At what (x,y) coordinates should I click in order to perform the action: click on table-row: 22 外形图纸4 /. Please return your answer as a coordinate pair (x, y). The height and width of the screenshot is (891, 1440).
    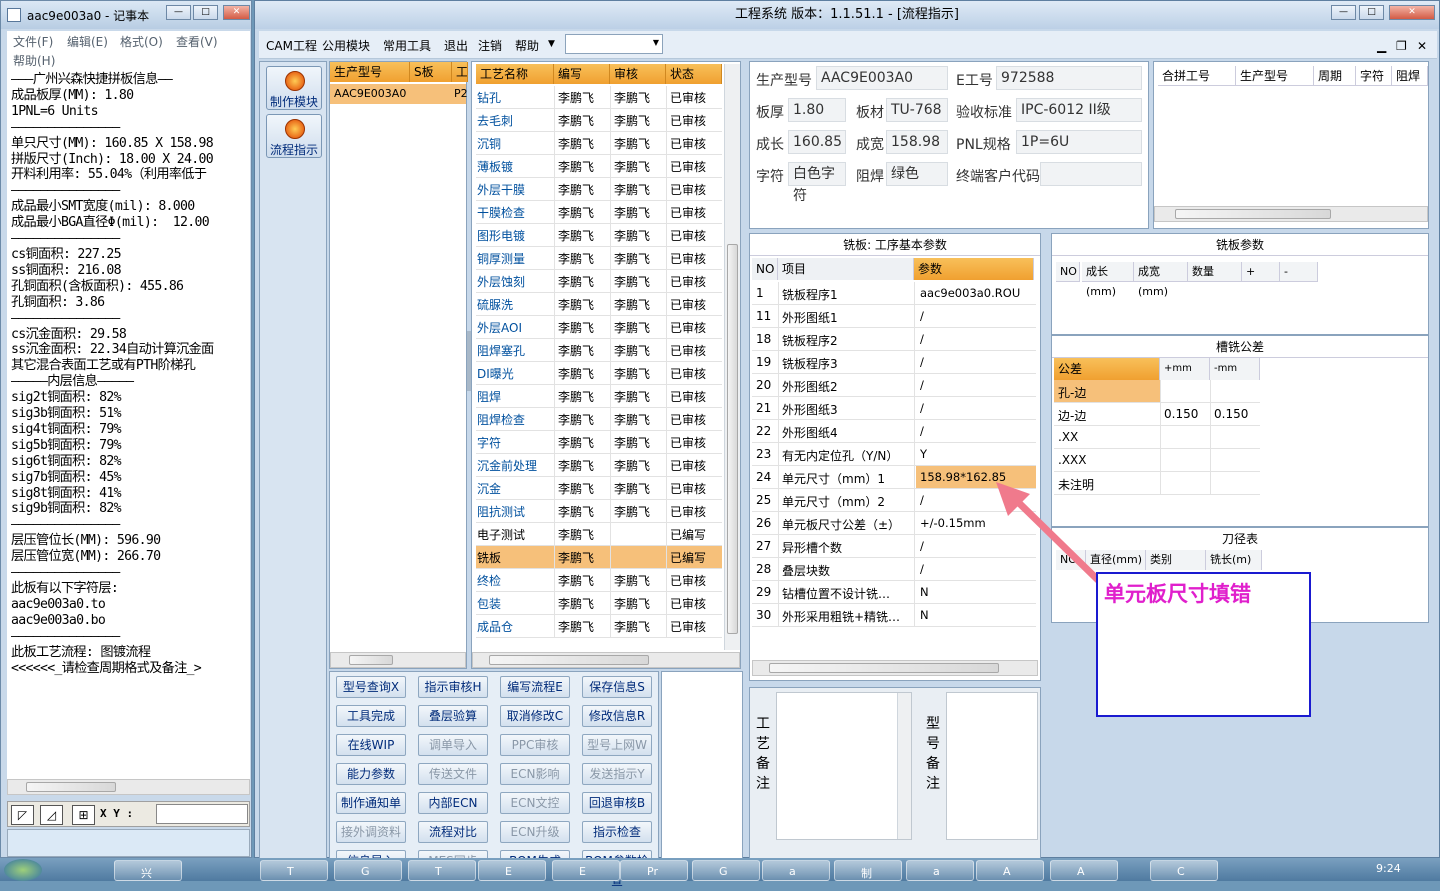
    Looking at the image, I should click on (894, 431).